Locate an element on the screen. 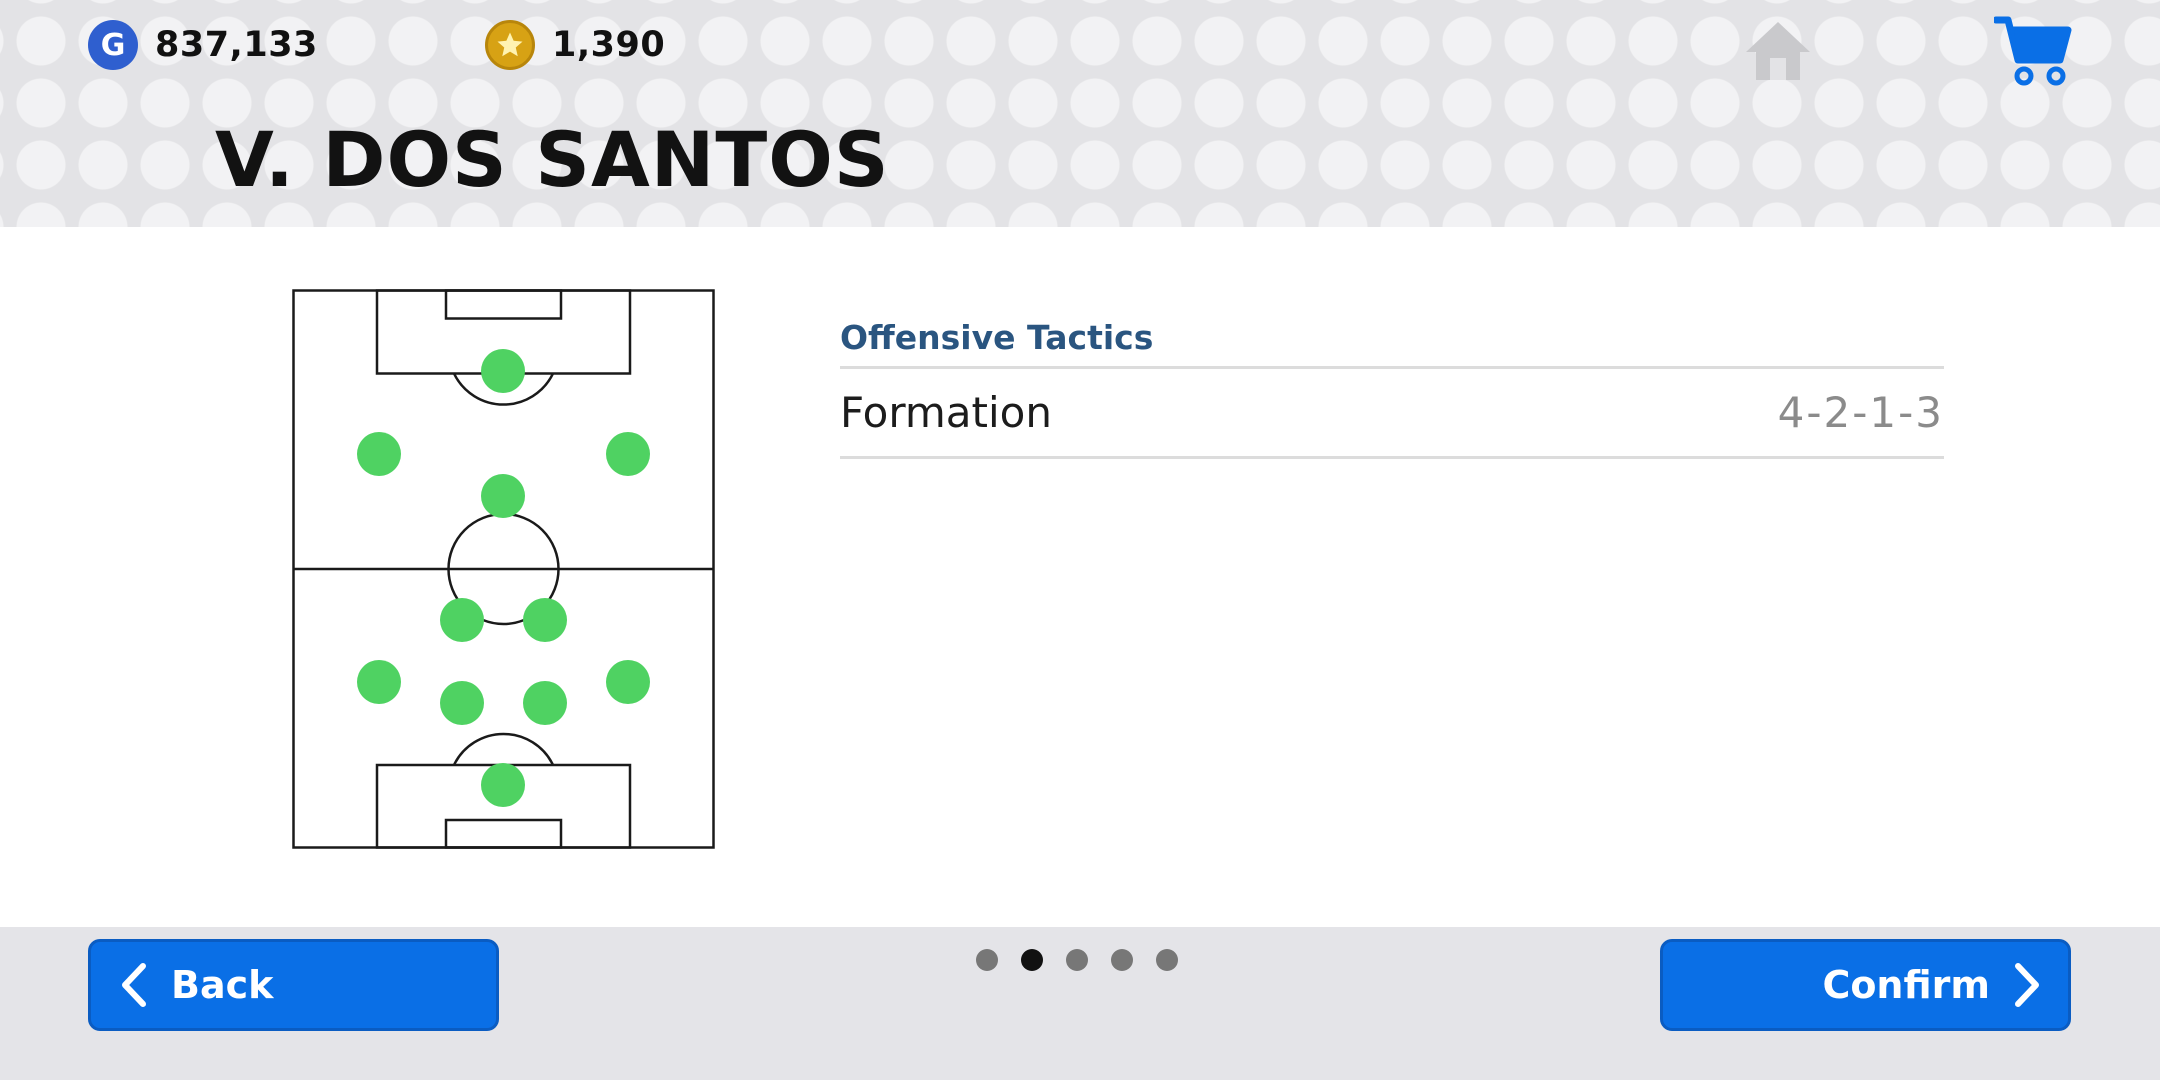 The height and width of the screenshot is (1080, 2160). back-button: Back is located at coordinates (293, 985).